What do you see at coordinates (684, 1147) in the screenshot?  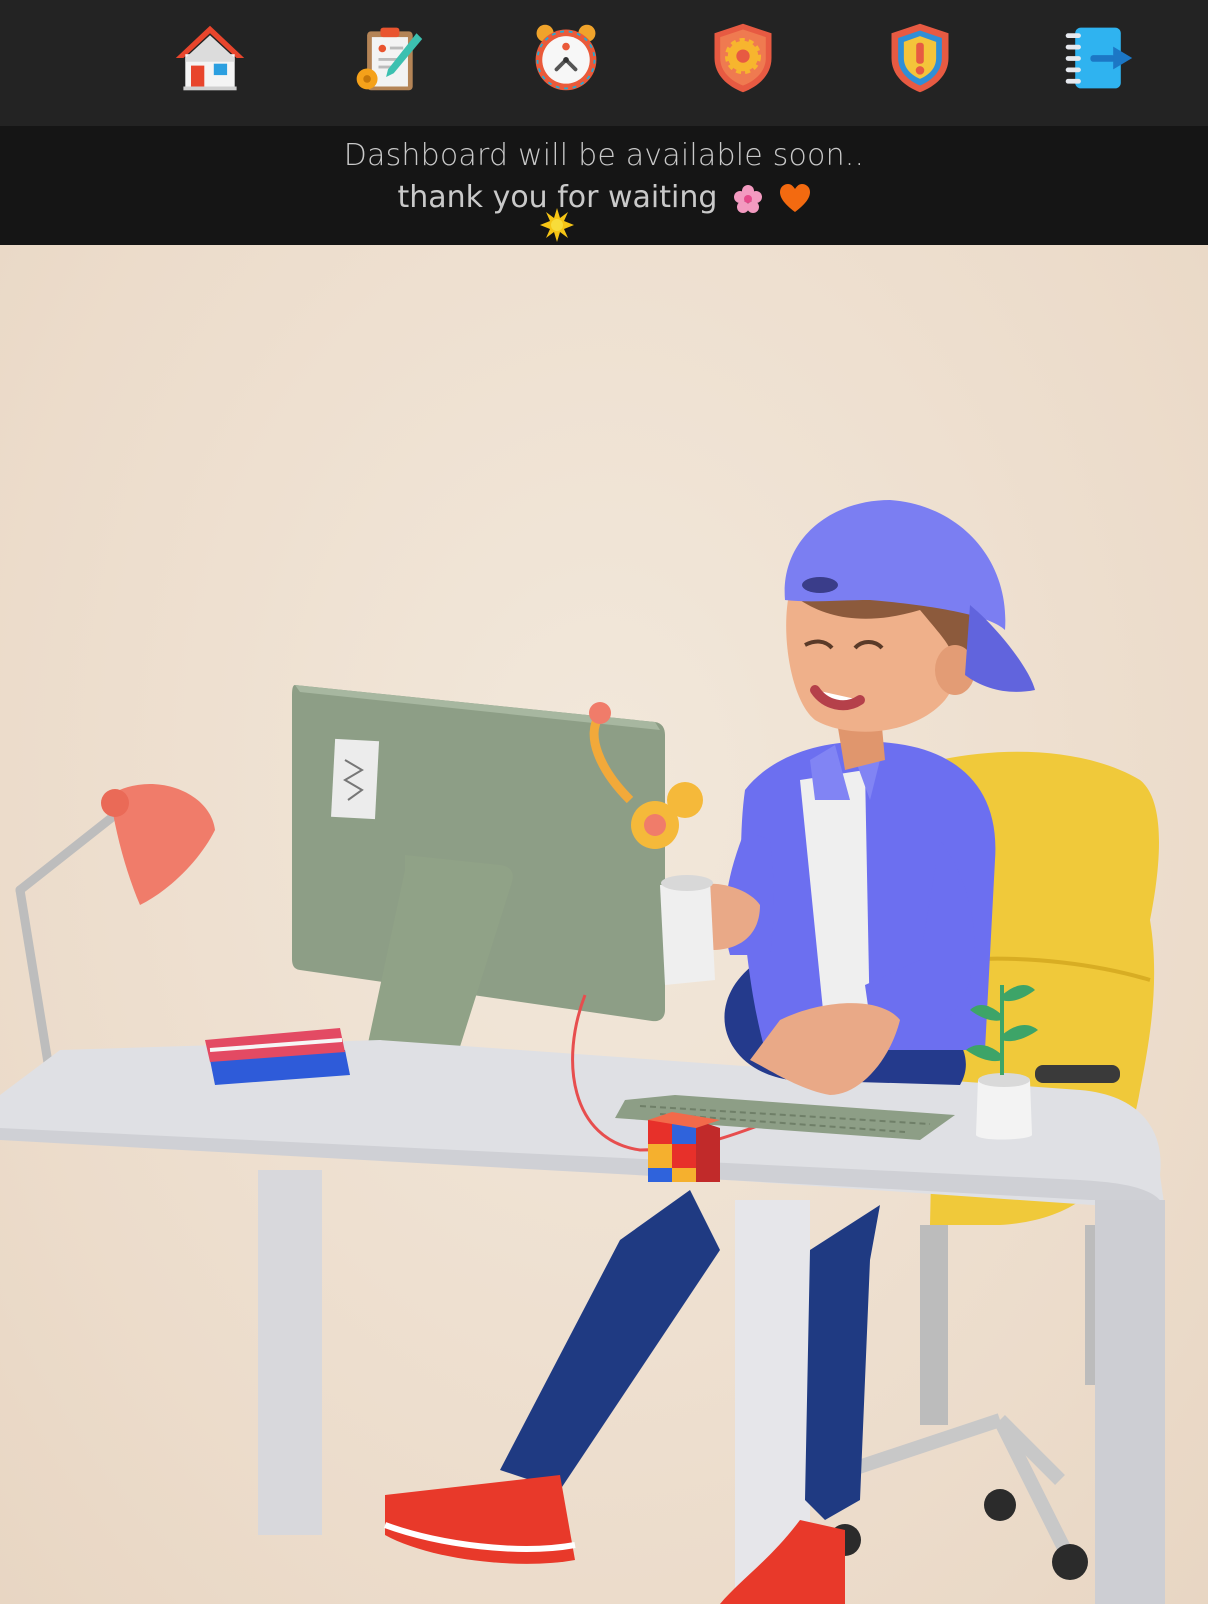 I see `rubiks-cube-illustration` at bounding box center [684, 1147].